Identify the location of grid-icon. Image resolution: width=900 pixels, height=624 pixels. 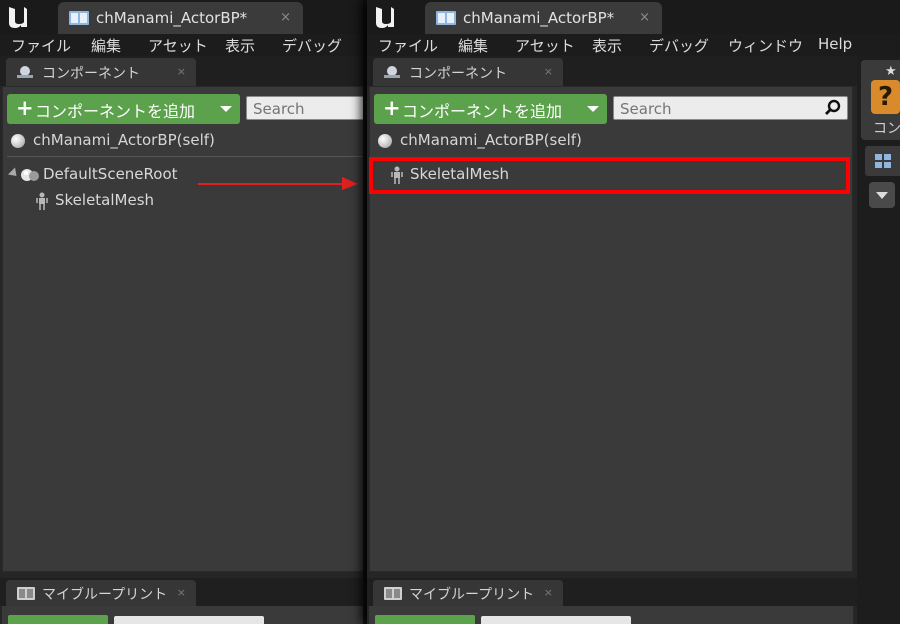
(883, 161).